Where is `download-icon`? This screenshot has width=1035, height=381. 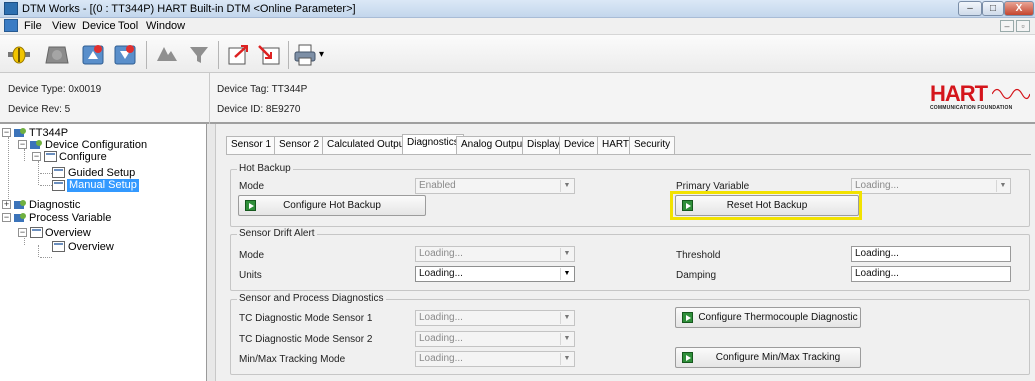 download-icon is located at coordinates (125, 55).